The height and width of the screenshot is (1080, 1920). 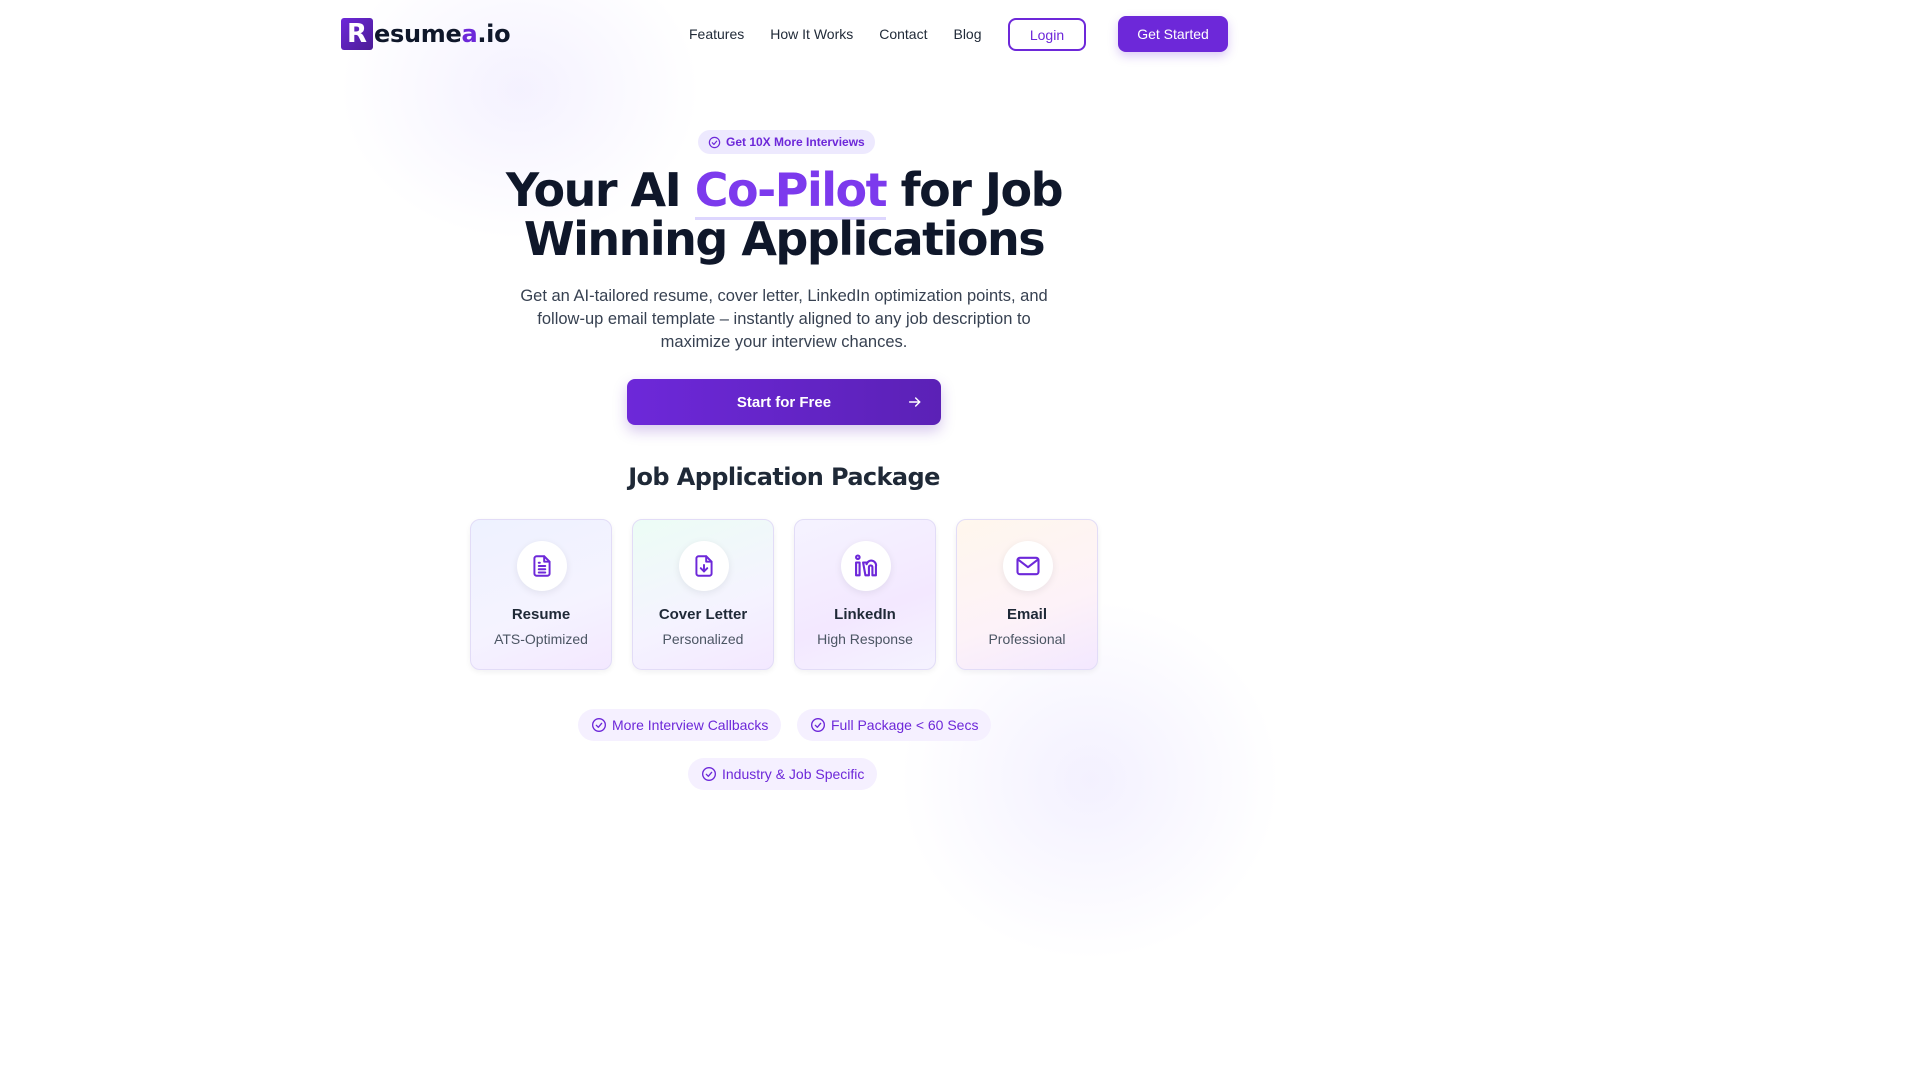 I want to click on card-title: Email, so click(x=1027, y=614).